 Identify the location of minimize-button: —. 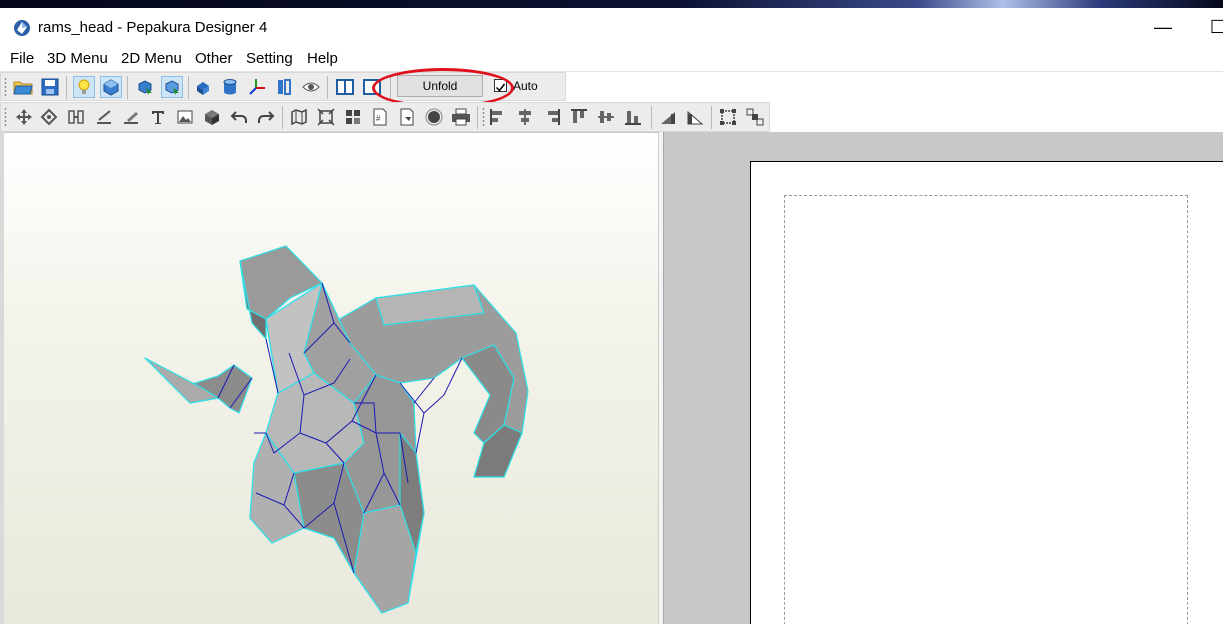
(1163, 27).